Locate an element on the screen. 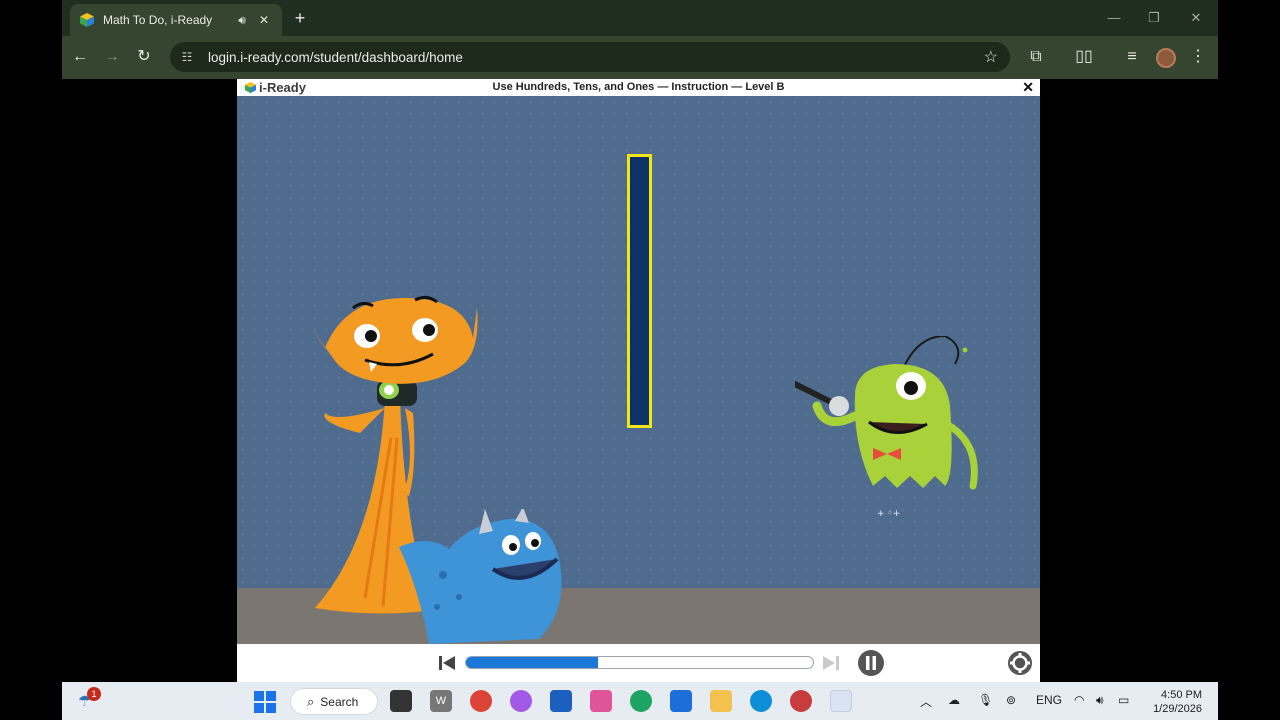 The height and width of the screenshot is (720, 1280). outlook-app-icon is located at coordinates (681, 701).